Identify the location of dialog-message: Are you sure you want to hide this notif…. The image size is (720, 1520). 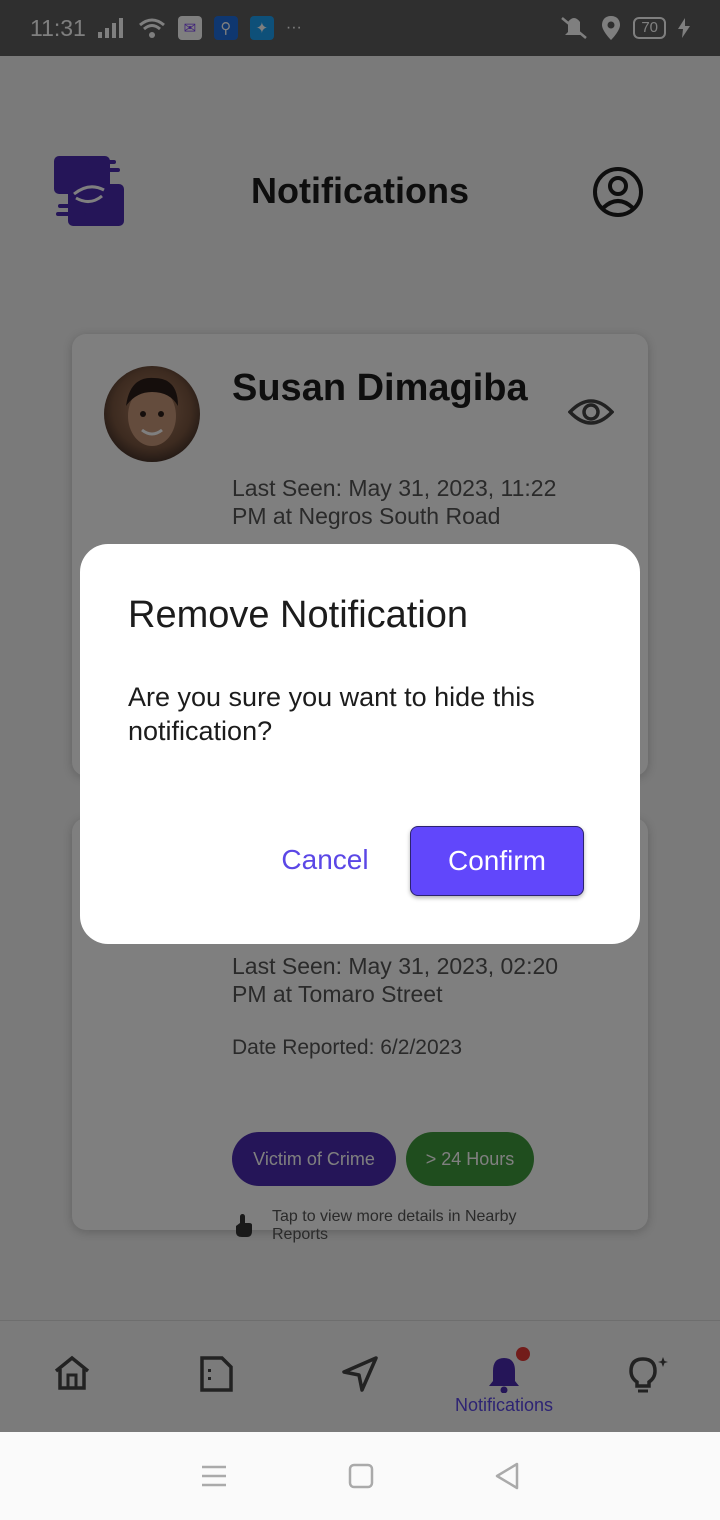
(331, 714).